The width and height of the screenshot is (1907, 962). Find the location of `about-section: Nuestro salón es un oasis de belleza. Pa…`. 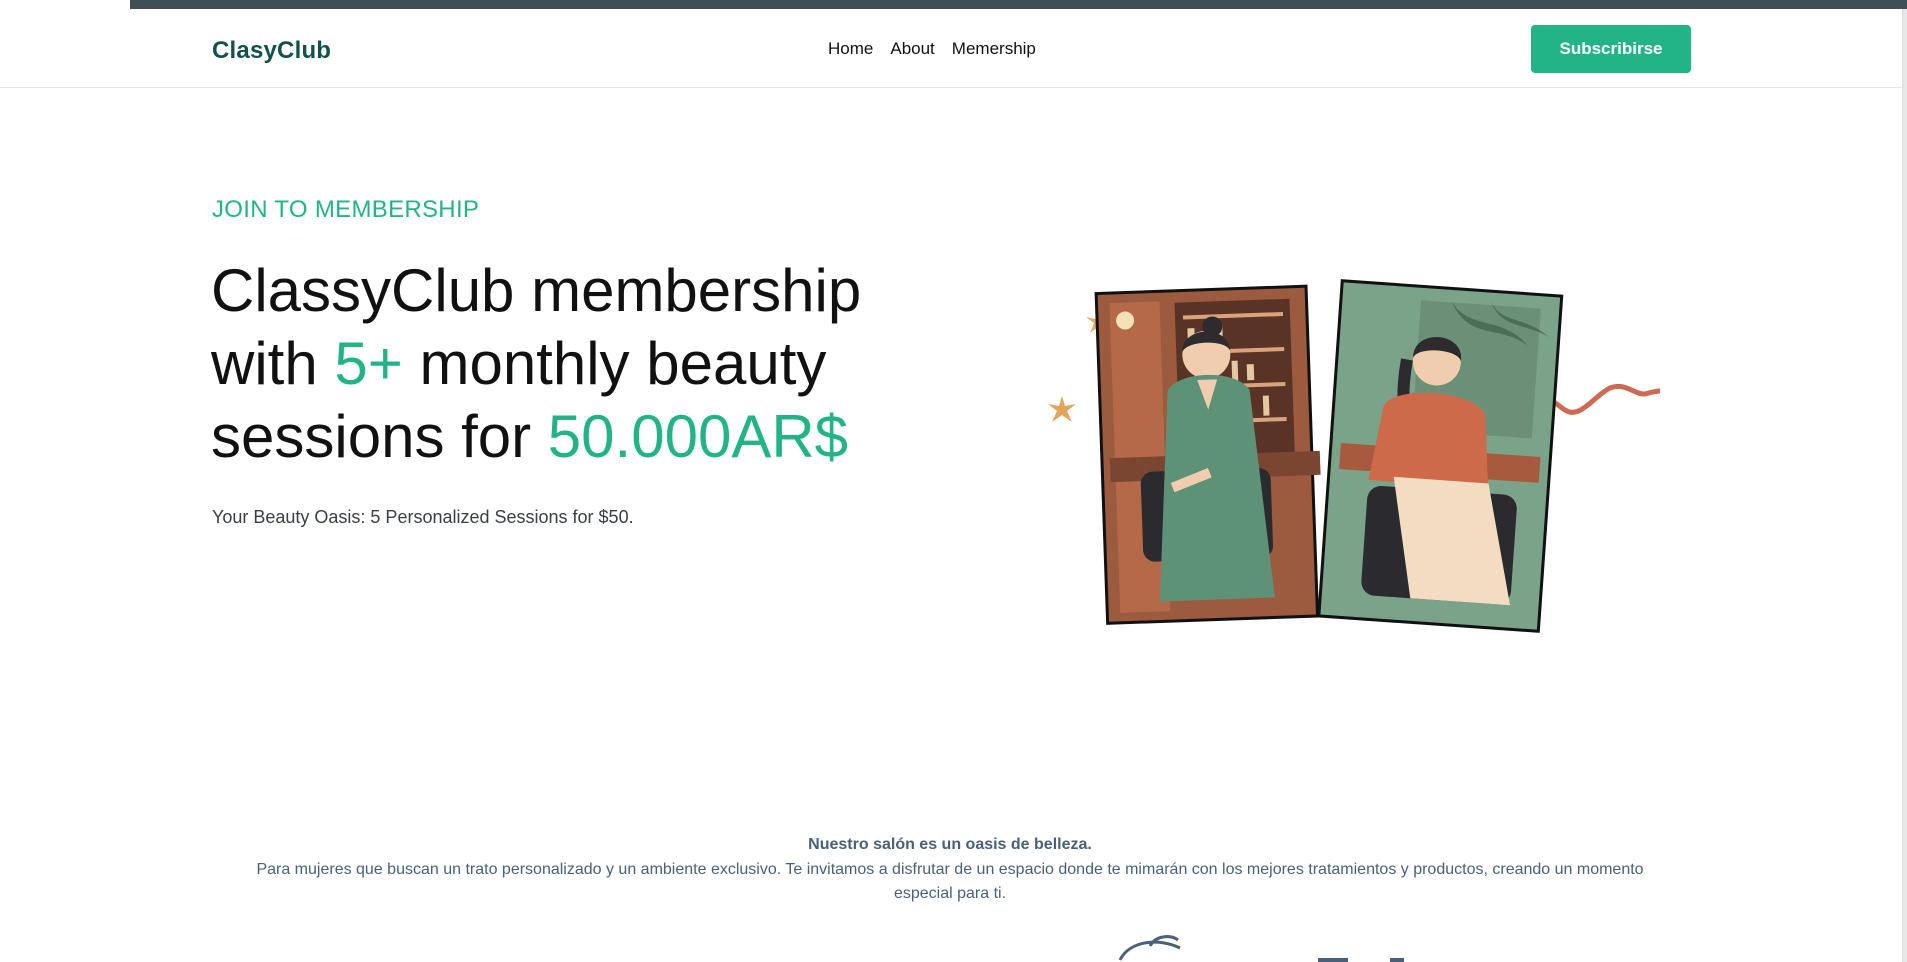

about-section: Nuestro salón es un oasis de belleza. Pa… is located at coordinates (950, 870).